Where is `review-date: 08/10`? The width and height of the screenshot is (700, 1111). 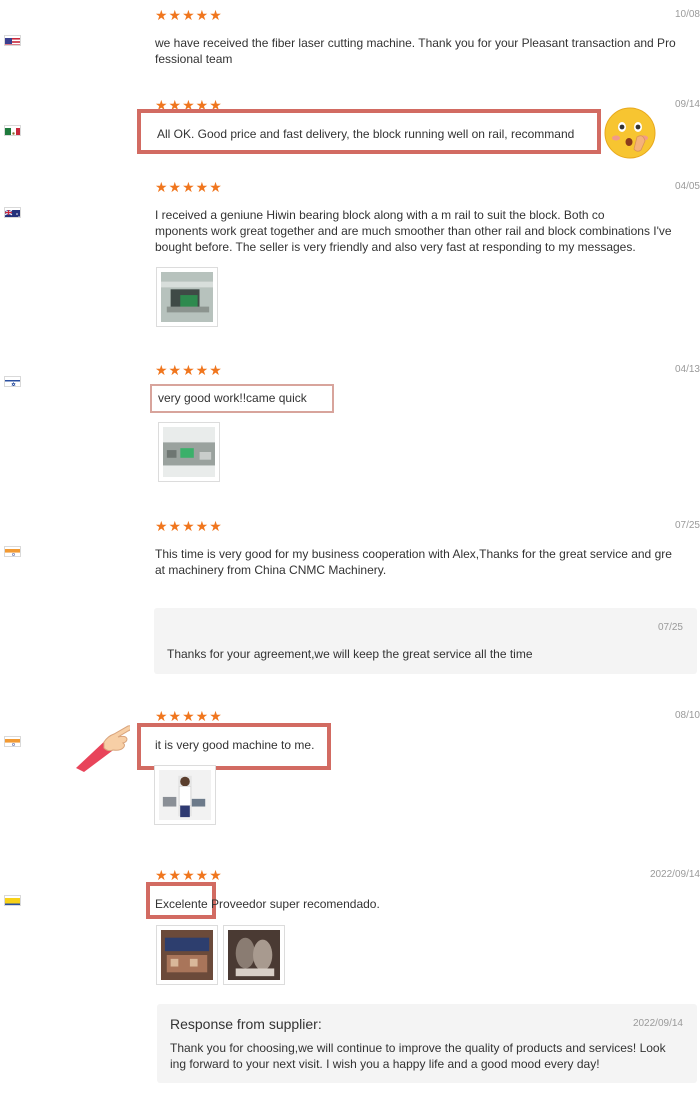 review-date: 08/10 is located at coordinates (687, 715).